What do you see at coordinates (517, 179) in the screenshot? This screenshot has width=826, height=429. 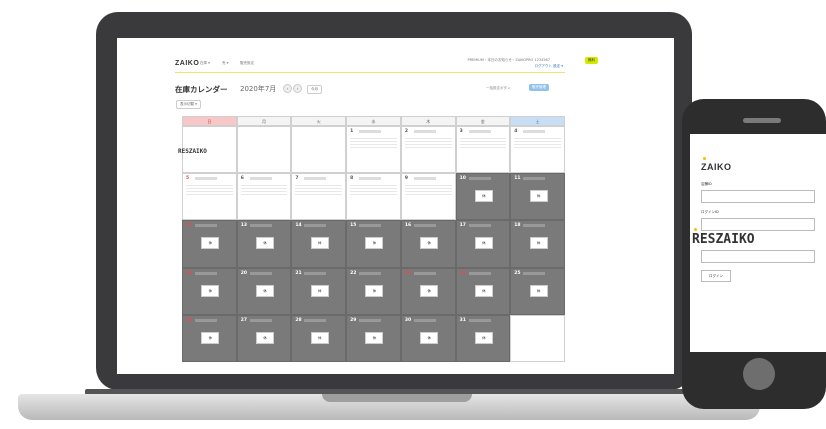 I see `day-number: 11` at bounding box center [517, 179].